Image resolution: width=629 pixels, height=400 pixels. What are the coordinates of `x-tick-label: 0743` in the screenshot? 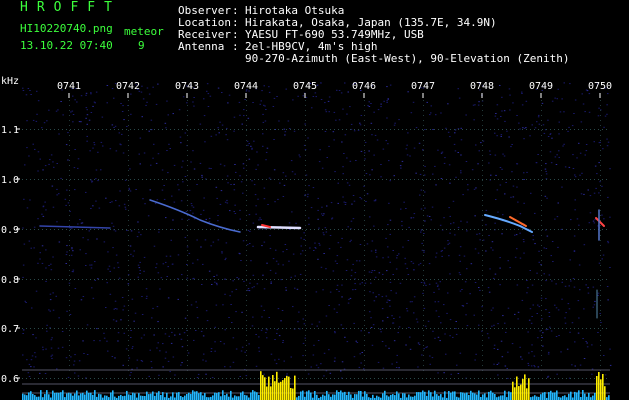 It's located at (187, 86).